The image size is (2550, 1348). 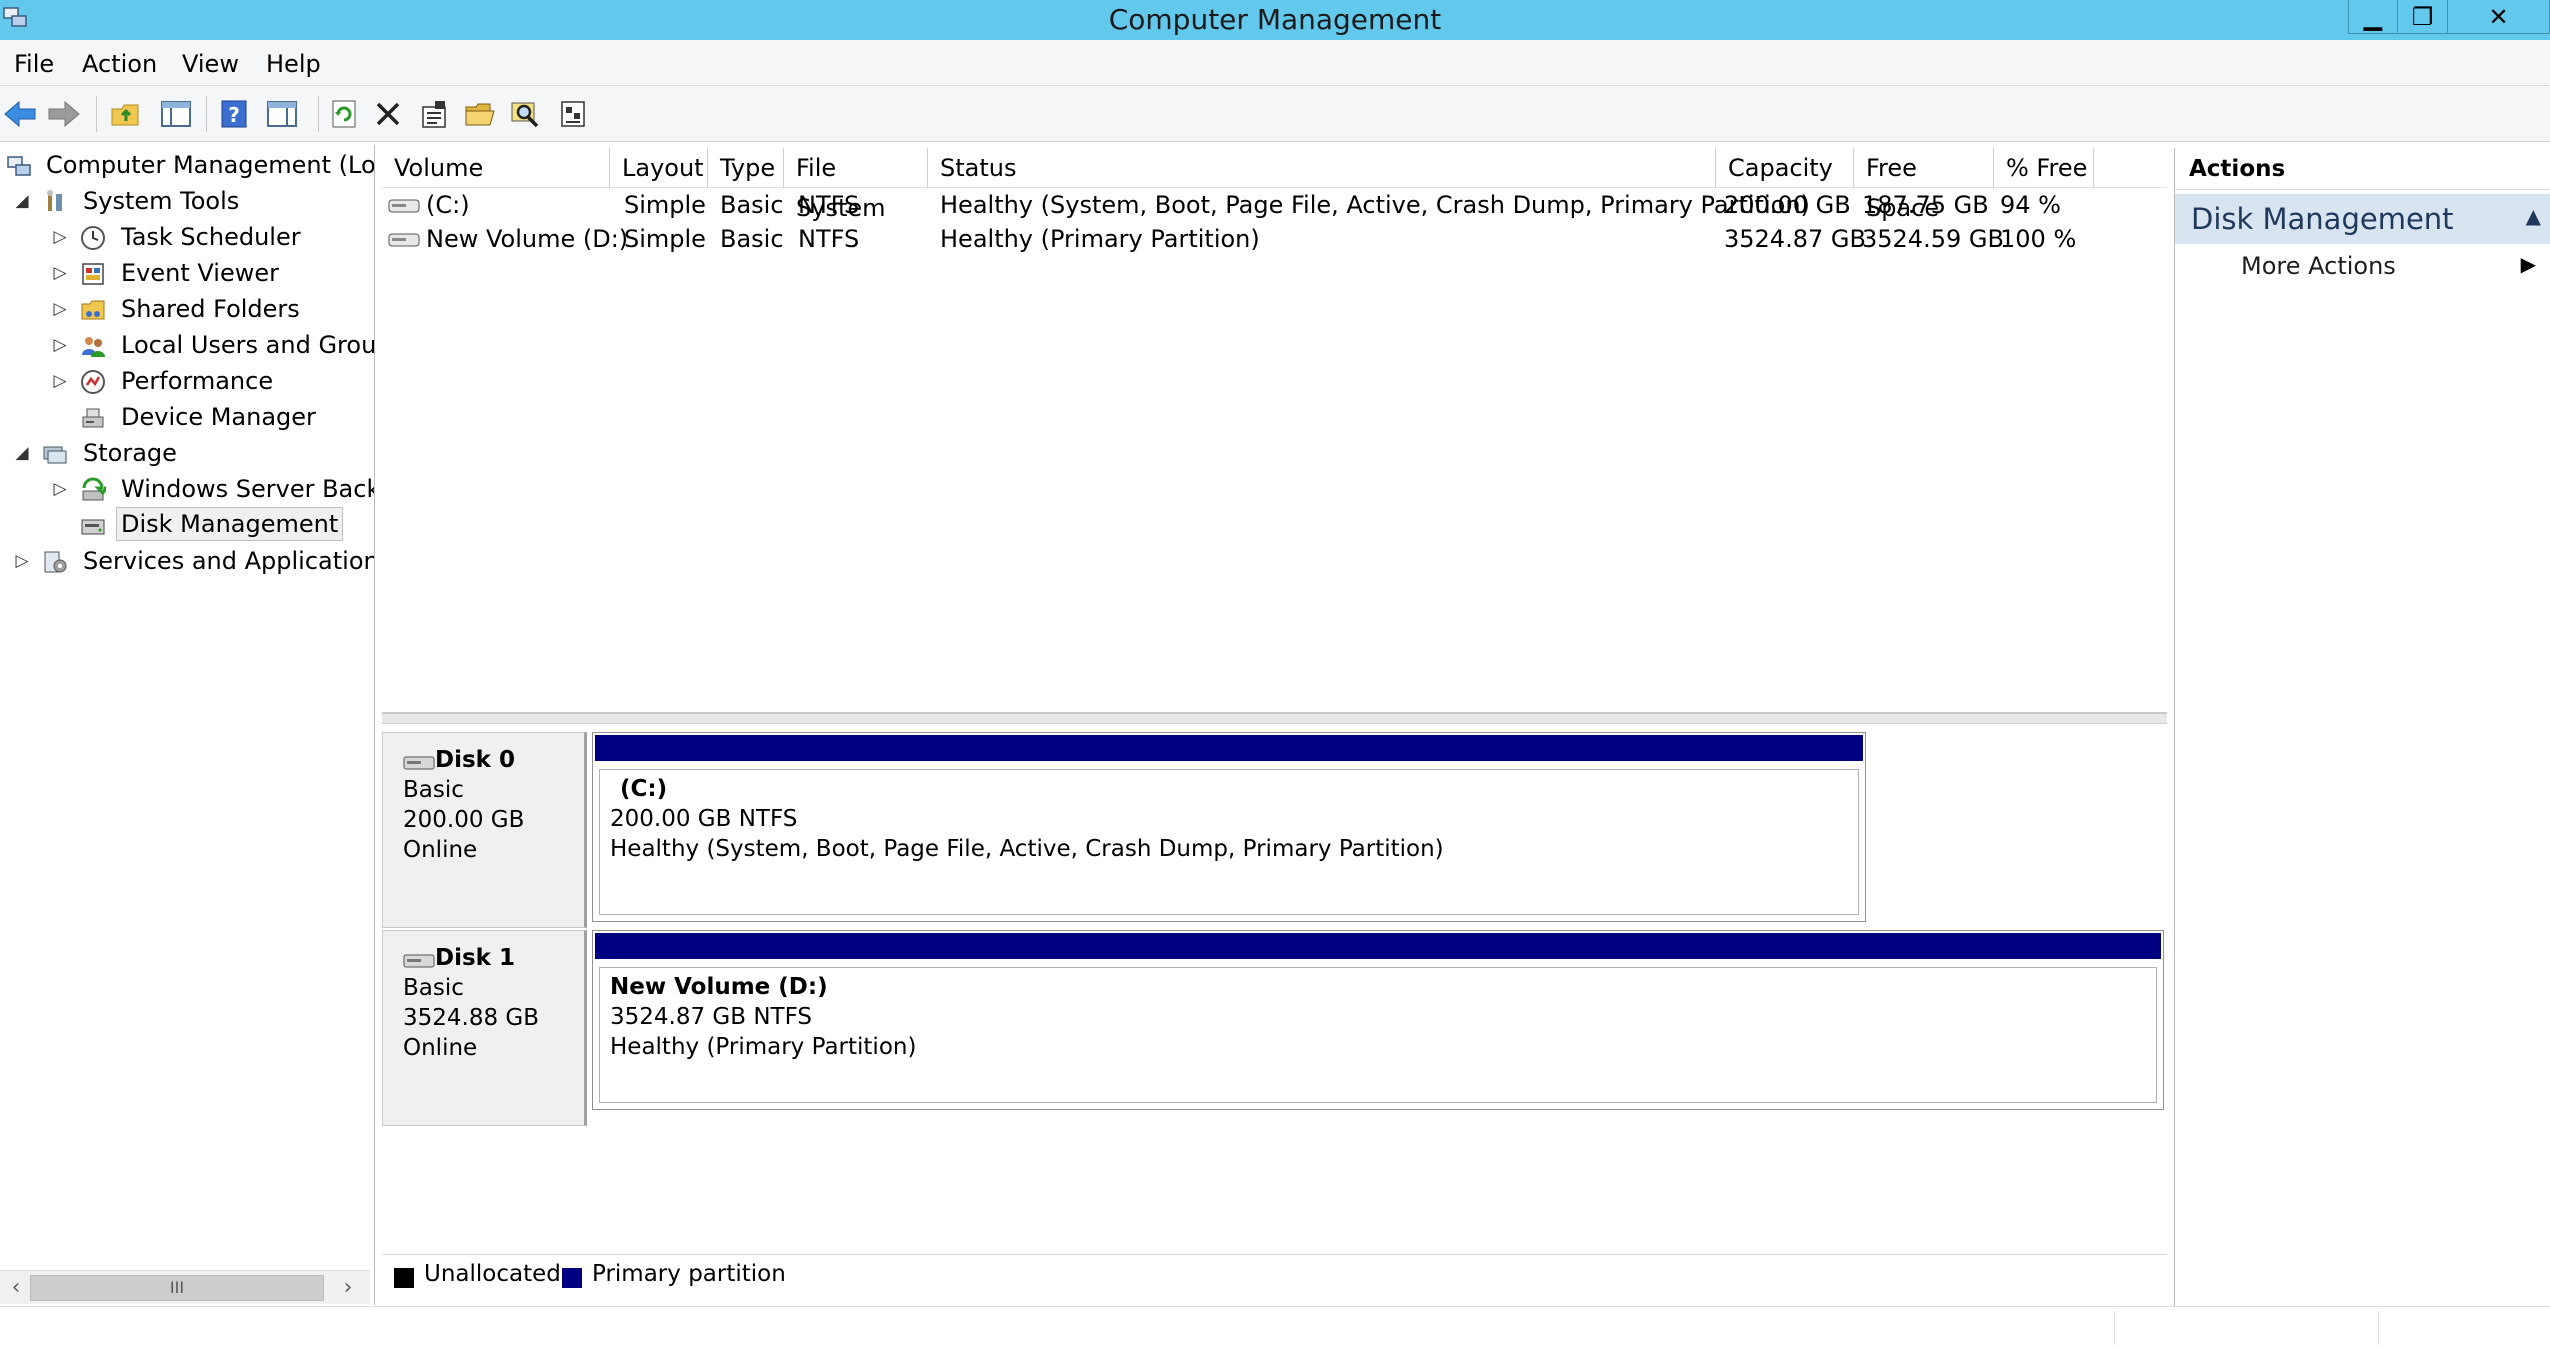 I want to click on tree-item-performance: ▷ Performance, so click(x=187, y=381).